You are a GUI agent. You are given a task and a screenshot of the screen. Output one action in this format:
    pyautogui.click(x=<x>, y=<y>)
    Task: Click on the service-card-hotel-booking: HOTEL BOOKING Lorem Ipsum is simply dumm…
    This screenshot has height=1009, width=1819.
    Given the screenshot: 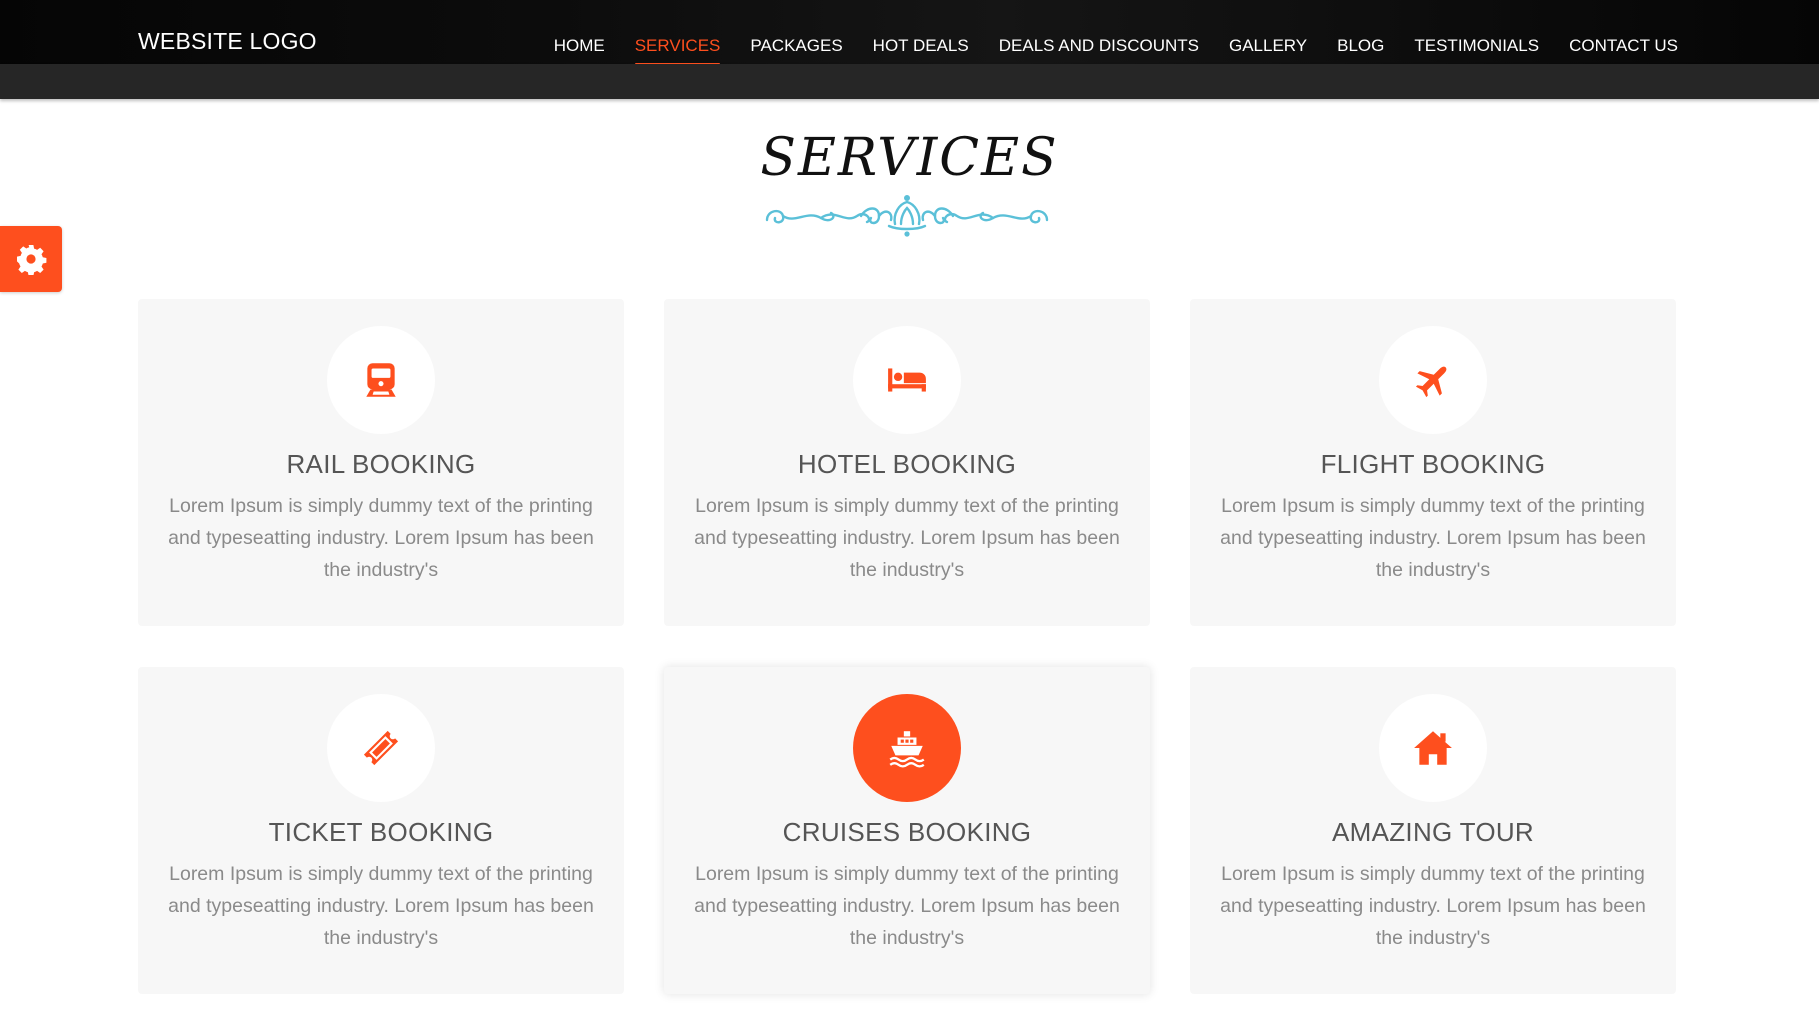 What is the action you would take?
    pyautogui.click(x=907, y=462)
    